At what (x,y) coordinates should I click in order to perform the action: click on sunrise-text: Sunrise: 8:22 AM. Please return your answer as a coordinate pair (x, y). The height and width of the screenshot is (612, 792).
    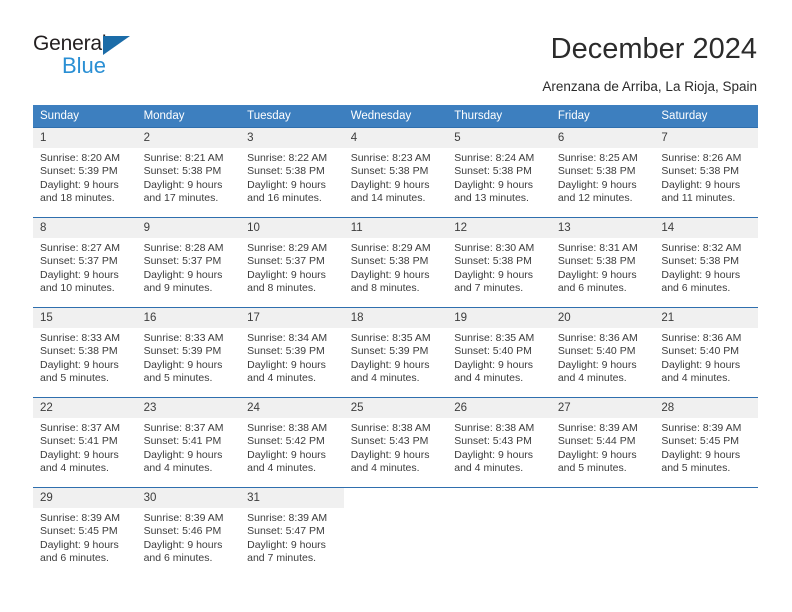
    Looking at the image, I should click on (287, 158).